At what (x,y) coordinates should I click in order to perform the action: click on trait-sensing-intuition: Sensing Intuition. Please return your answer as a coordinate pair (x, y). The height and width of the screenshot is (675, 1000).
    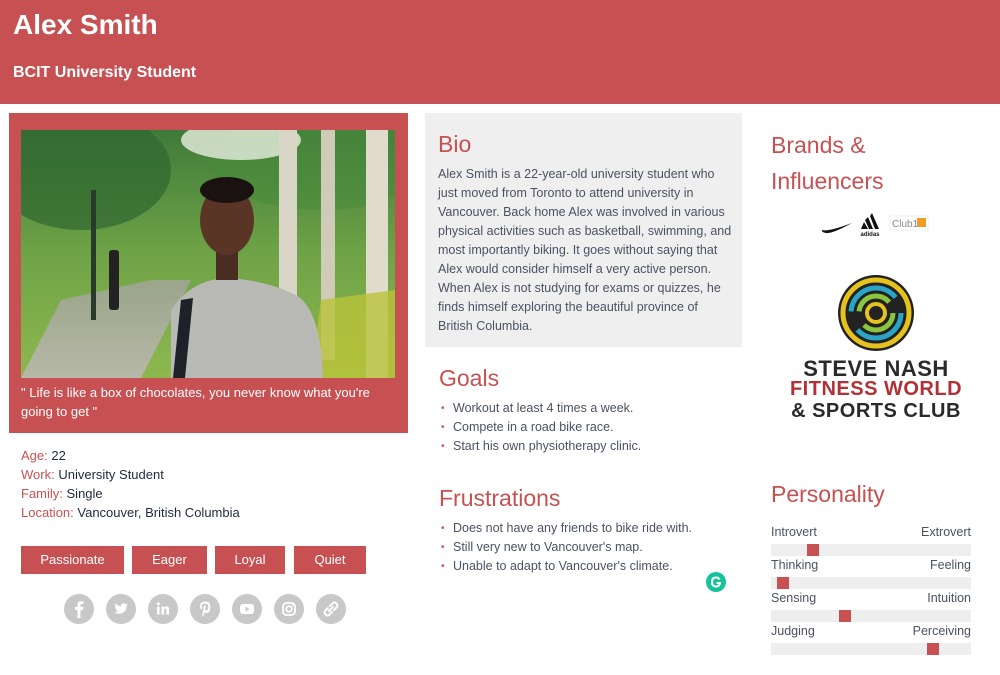
    Looking at the image, I should click on (871, 606).